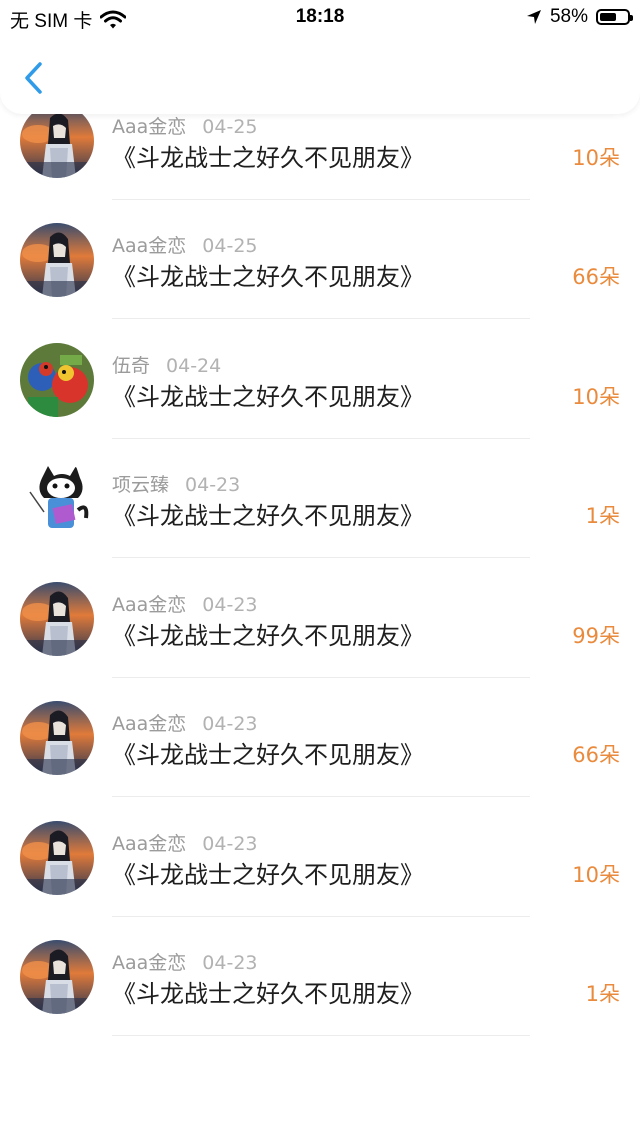  Describe the element at coordinates (320, 17) in the screenshot. I see `status-bar: 无 SIM 卡 18:18 58%` at that location.